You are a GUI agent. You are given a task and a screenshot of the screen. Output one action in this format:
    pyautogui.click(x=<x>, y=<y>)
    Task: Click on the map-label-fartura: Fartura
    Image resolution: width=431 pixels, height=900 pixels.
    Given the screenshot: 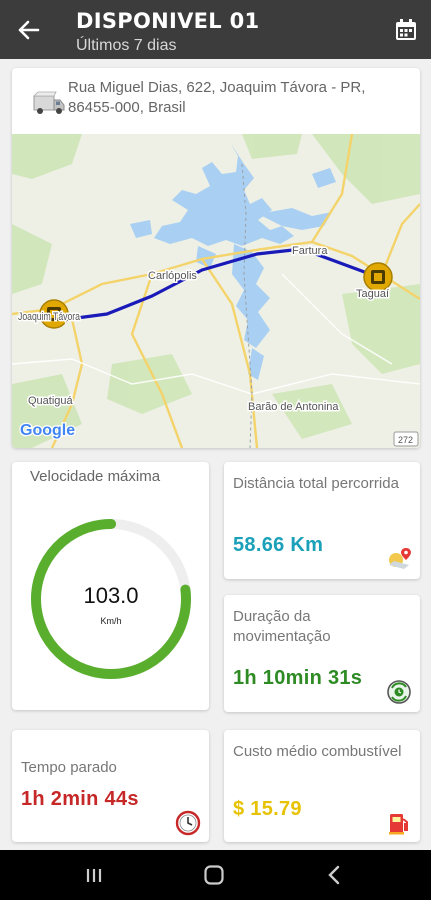 What is the action you would take?
    pyautogui.click(x=310, y=251)
    